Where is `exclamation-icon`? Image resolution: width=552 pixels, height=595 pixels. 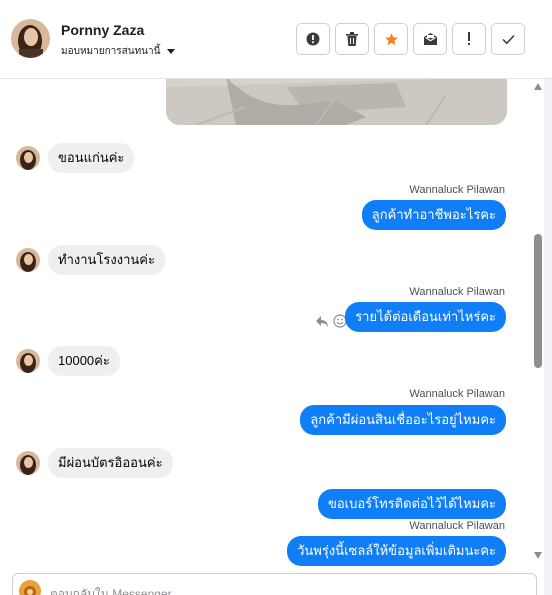 exclamation-icon is located at coordinates (469, 38).